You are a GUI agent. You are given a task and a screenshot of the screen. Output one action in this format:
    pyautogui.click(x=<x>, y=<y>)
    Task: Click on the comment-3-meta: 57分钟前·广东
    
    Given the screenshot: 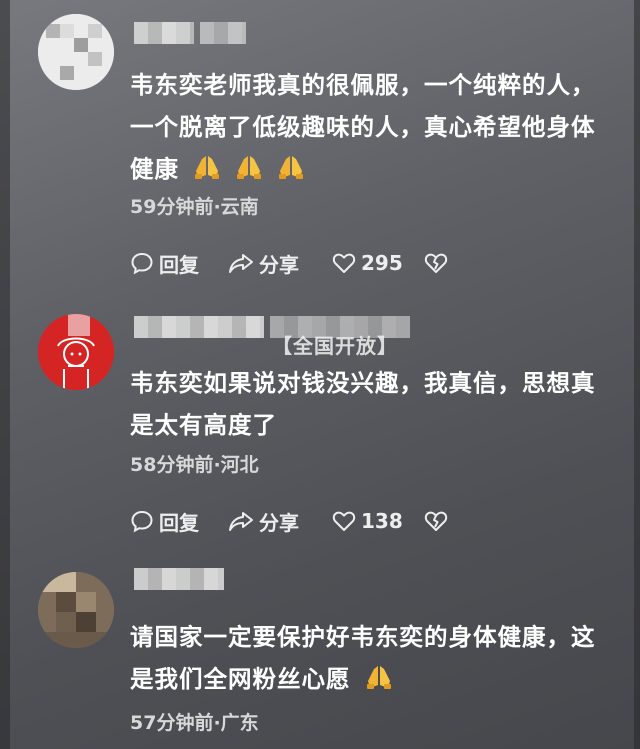 What is the action you would take?
    pyautogui.click(x=194, y=723)
    